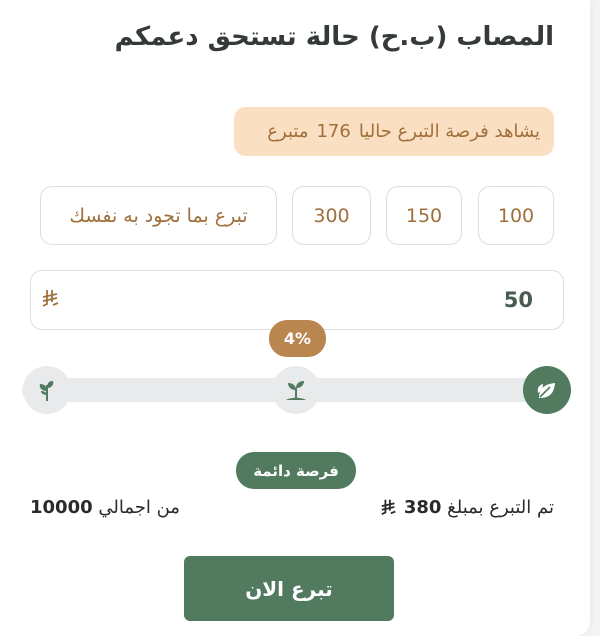  What do you see at coordinates (288, 131) in the screenshot?
I see `viewers-suffix: متبرع` at bounding box center [288, 131].